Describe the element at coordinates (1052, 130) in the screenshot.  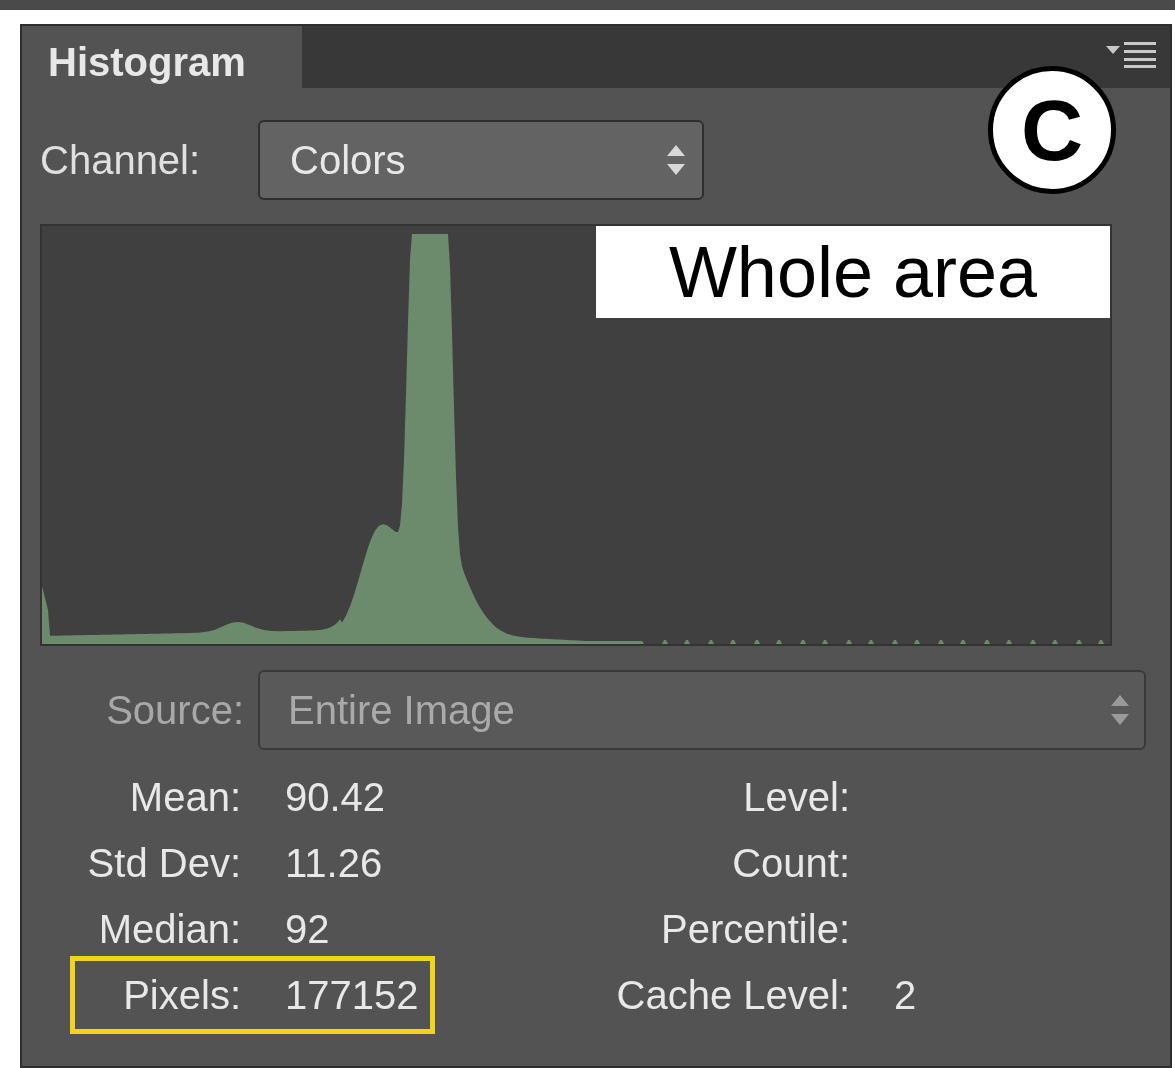
I see `callout-badge: C` at that location.